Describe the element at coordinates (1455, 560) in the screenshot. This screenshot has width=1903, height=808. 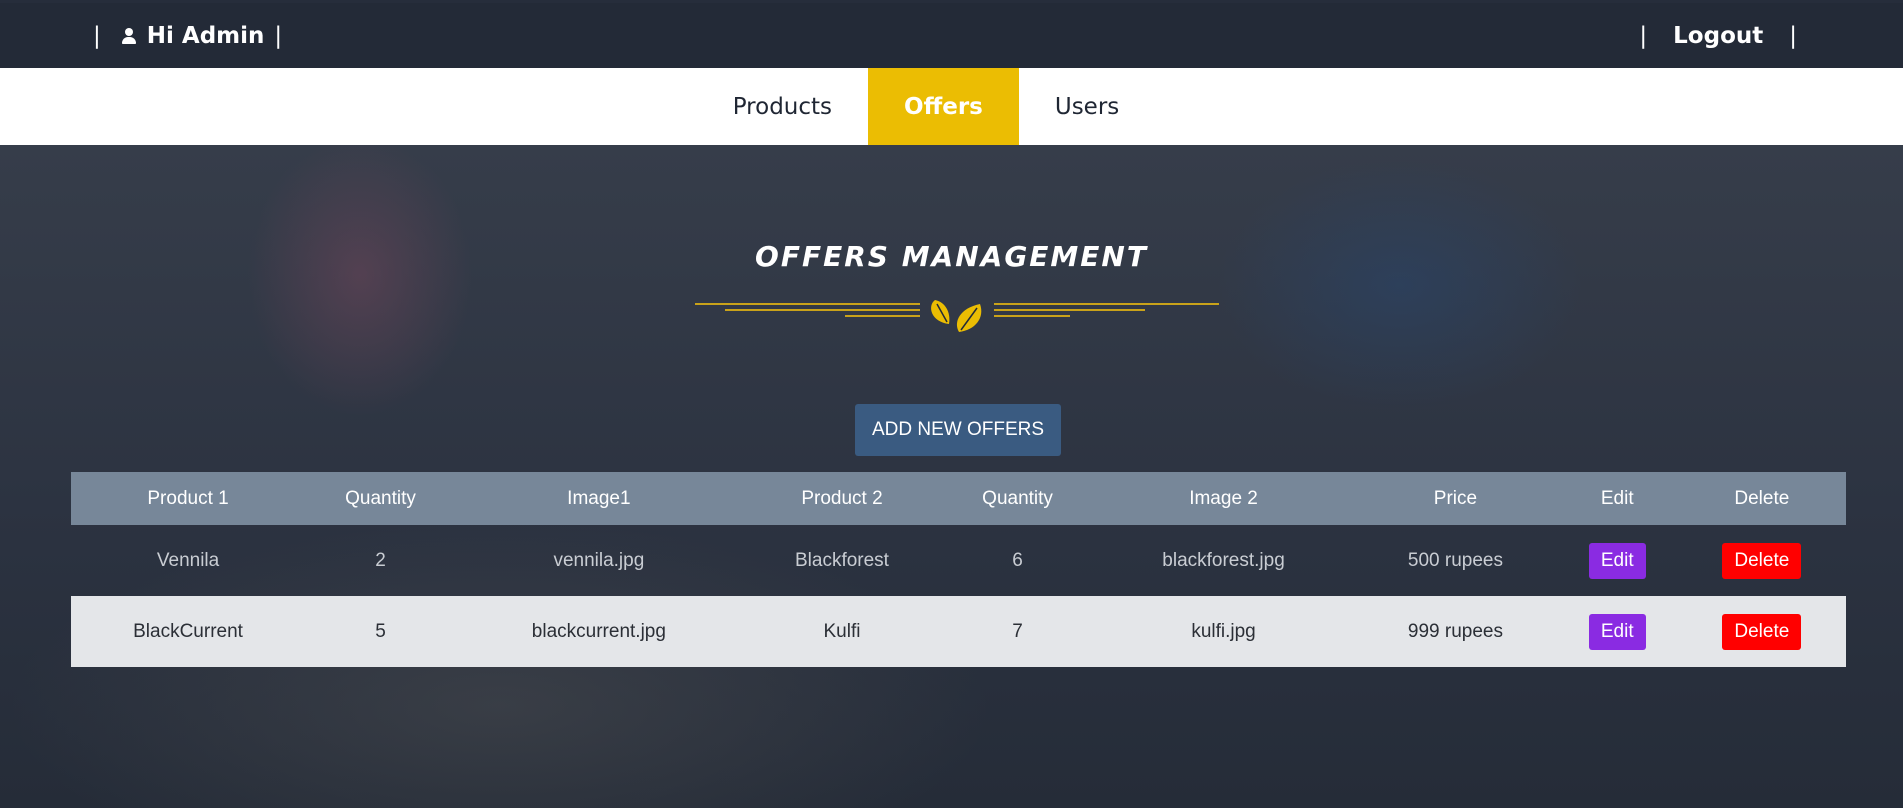
I see `cell-price: 500 rupees` at that location.